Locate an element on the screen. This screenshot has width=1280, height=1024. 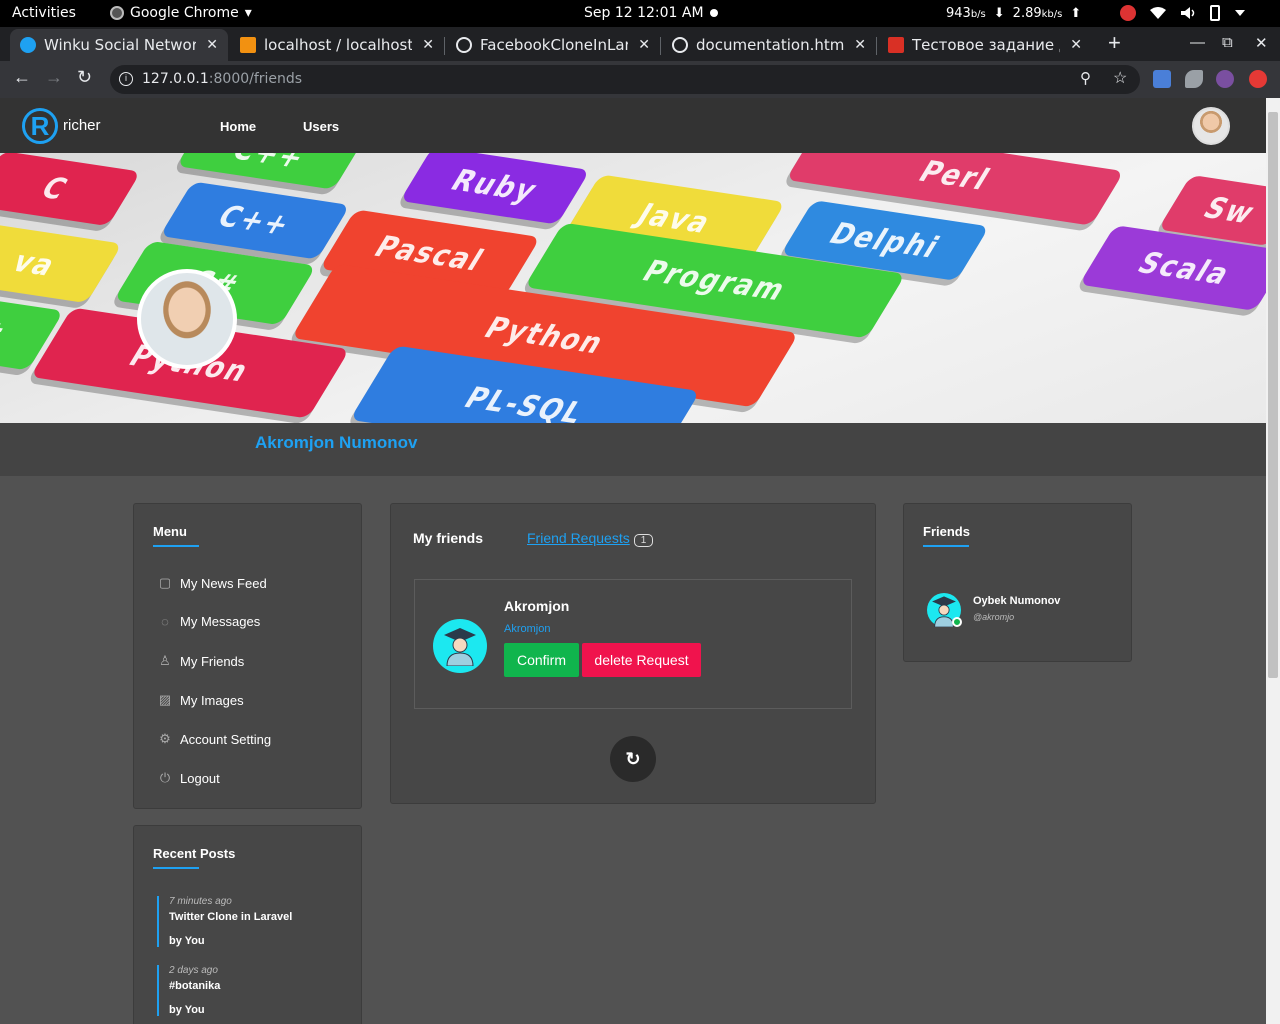
extensions-puzzle-icon is located at coordinates (1194, 79).